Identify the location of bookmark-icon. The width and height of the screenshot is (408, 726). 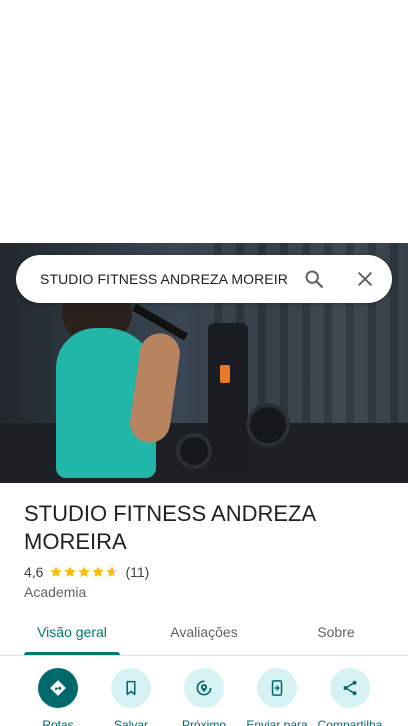
(131, 688).